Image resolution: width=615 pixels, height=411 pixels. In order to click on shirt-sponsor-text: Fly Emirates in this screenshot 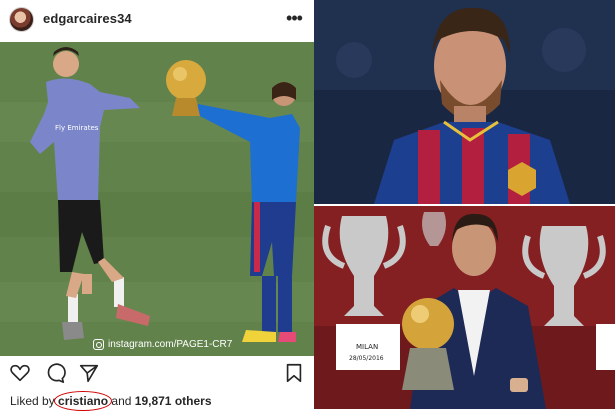, I will do `click(77, 128)`.